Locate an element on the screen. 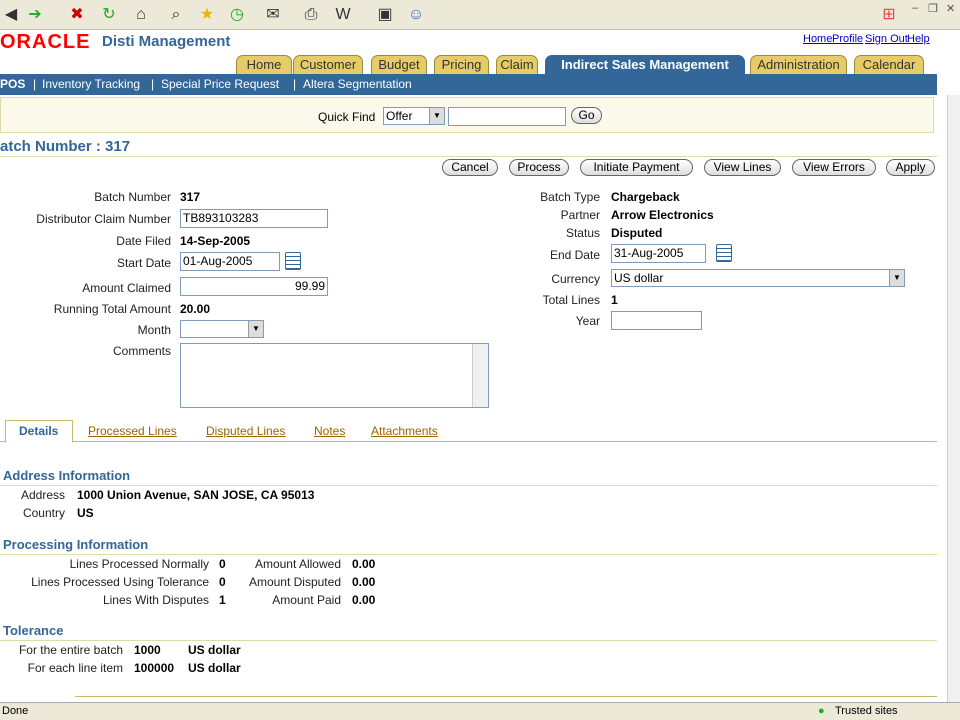 Image resolution: width=960 pixels, height=720 pixels. amount-paid-label: Amount Paid is located at coordinates (306, 600).